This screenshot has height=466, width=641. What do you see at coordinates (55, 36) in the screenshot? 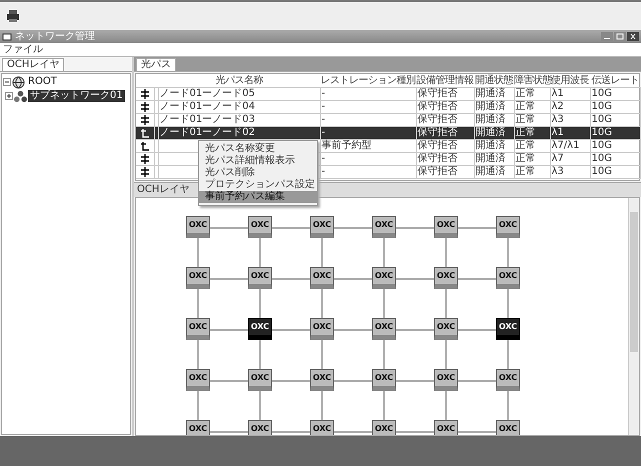
I see `window-title: ネットワーク管理` at bounding box center [55, 36].